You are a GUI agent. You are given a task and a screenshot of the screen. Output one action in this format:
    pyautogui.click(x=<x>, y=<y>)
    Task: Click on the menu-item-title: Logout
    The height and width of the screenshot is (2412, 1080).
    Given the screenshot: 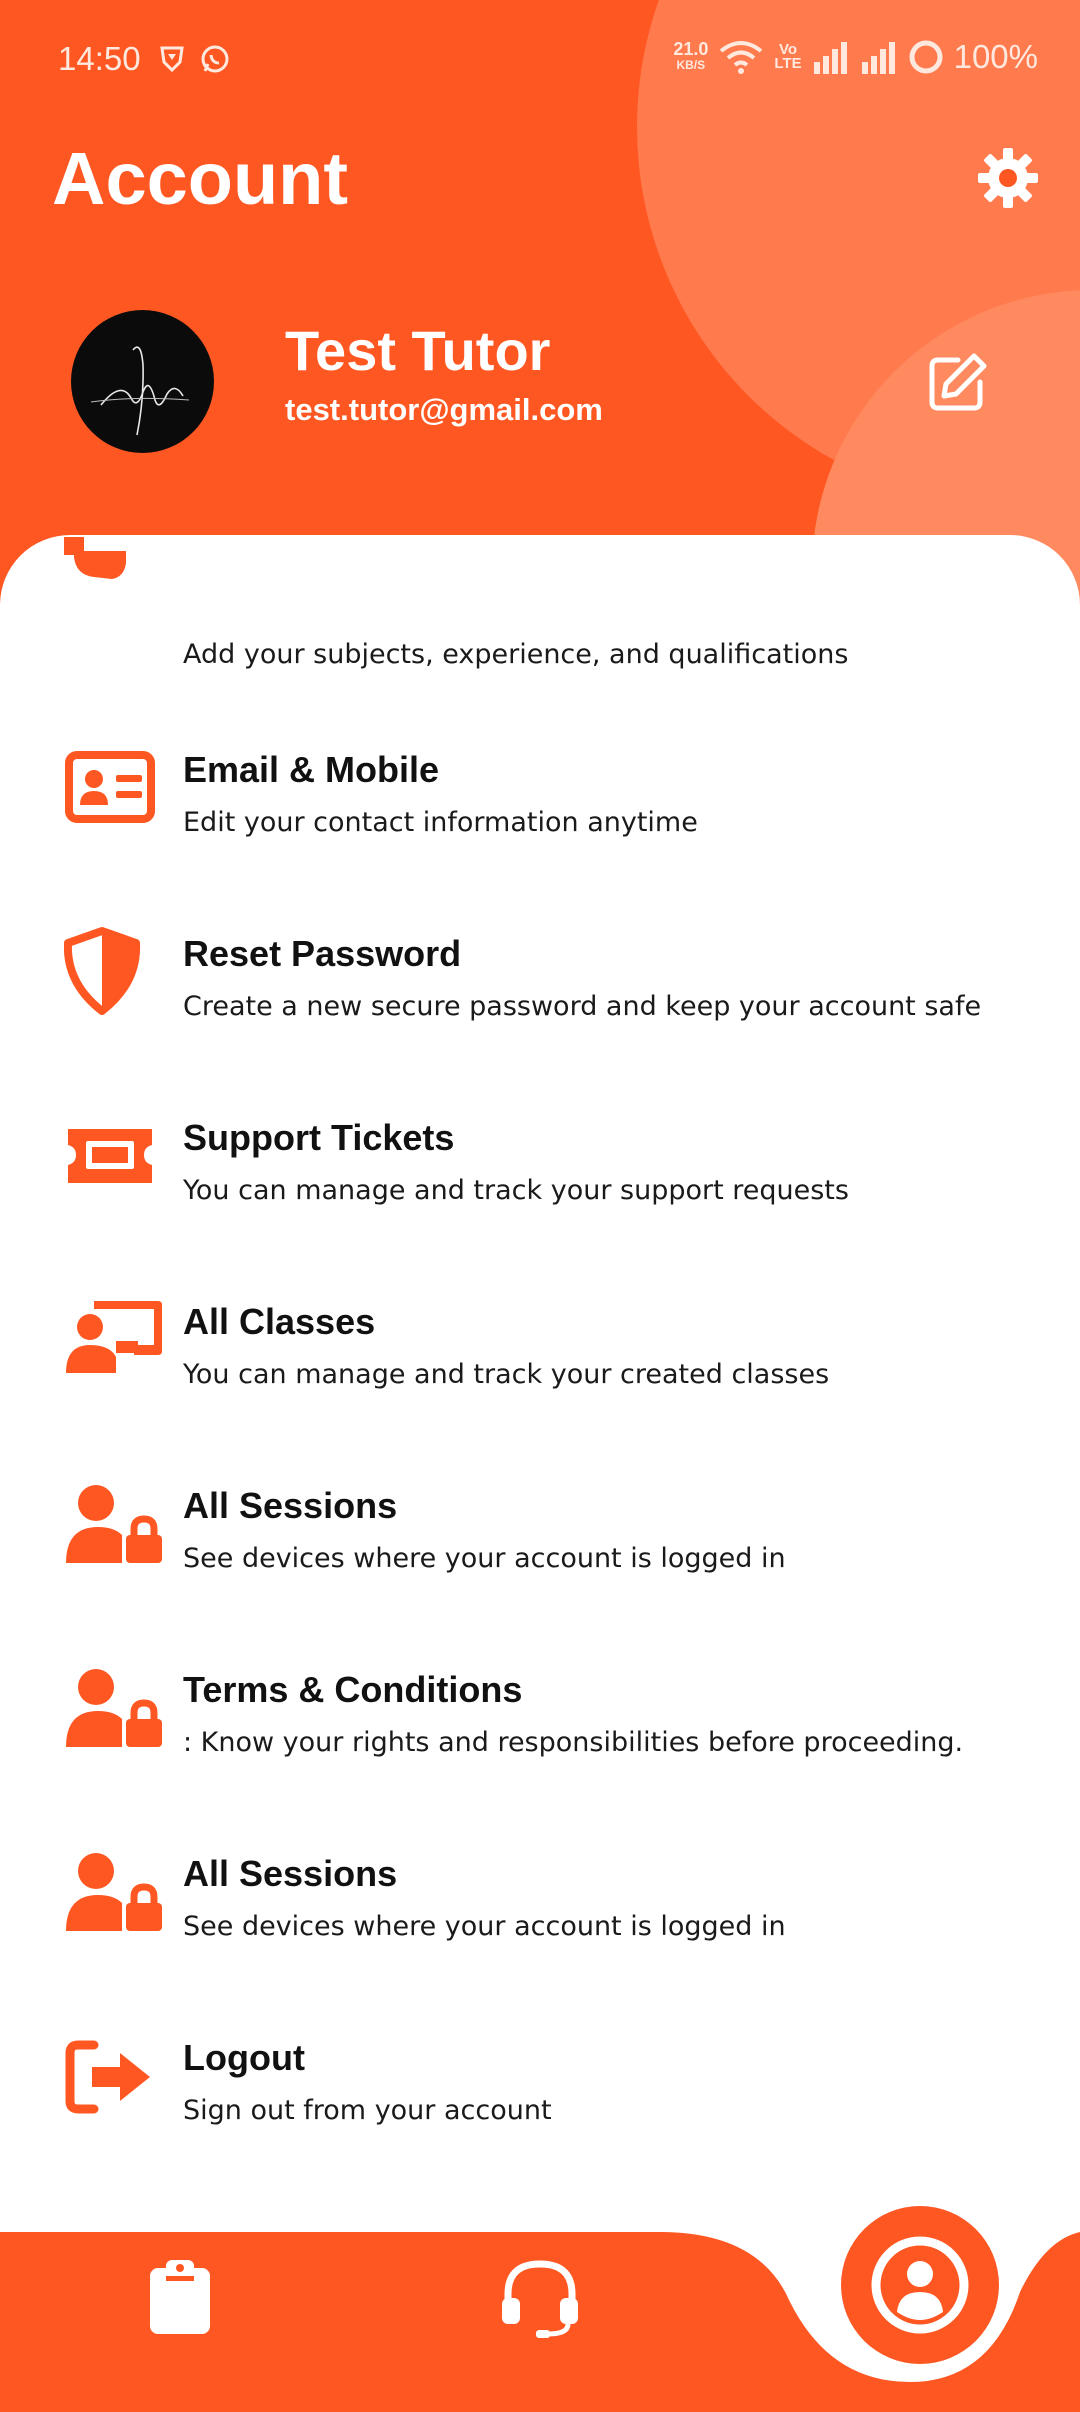 What is the action you would take?
    pyautogui.click(x=244, y=2057)
    